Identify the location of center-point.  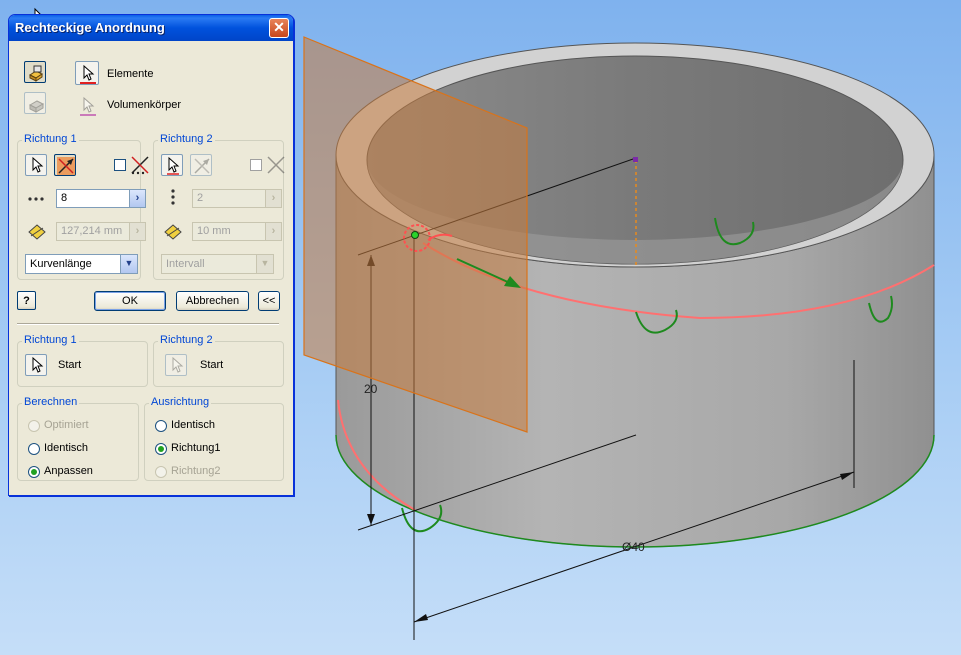
(635, 159).